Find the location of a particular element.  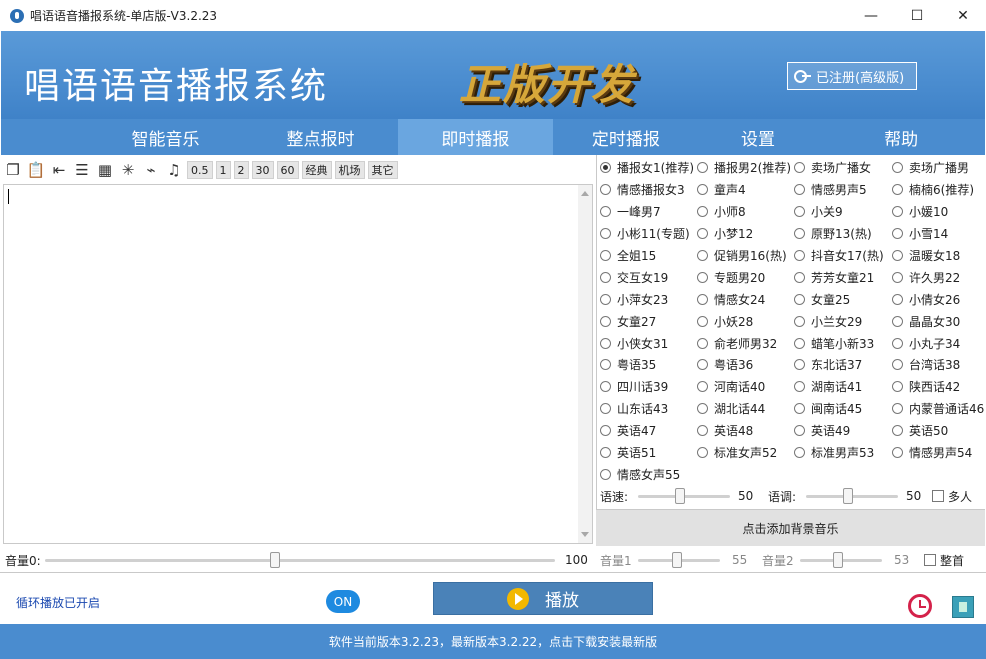

minimize-button: — is located at coordinates (871, 15).